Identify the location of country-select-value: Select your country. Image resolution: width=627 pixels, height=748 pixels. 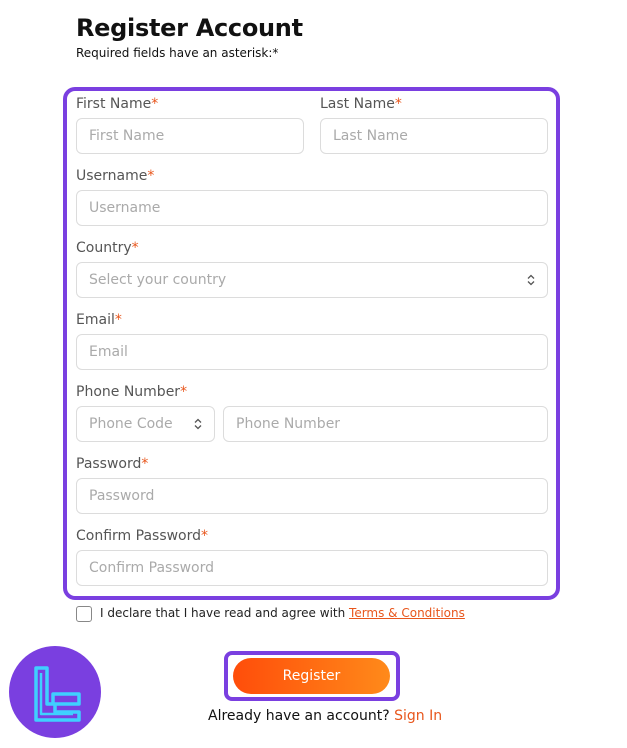
(158, 280).